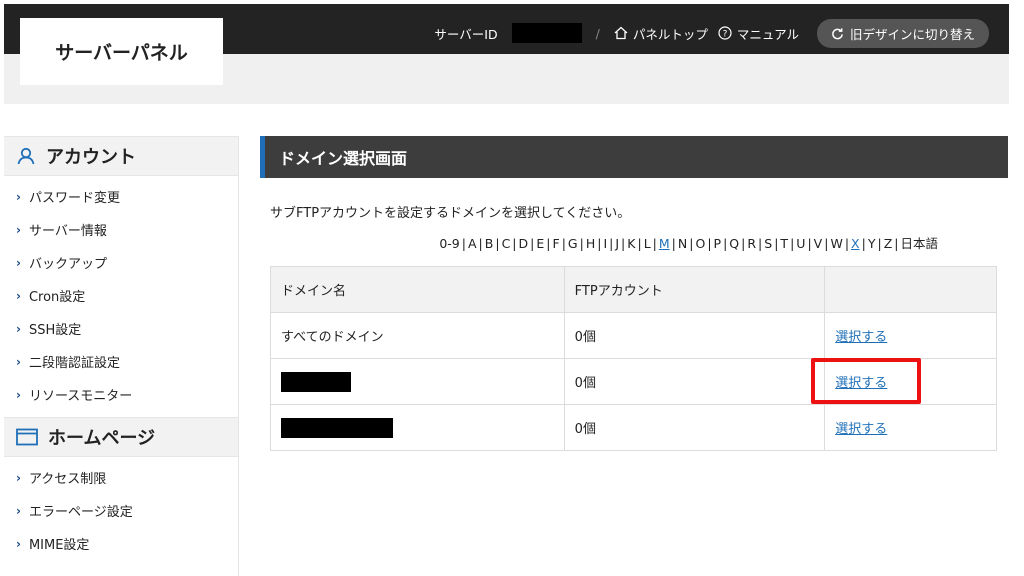 This screenshot has height=576, width=1024. I want to click on table-row: 0個 選択する, so click(633, 381).